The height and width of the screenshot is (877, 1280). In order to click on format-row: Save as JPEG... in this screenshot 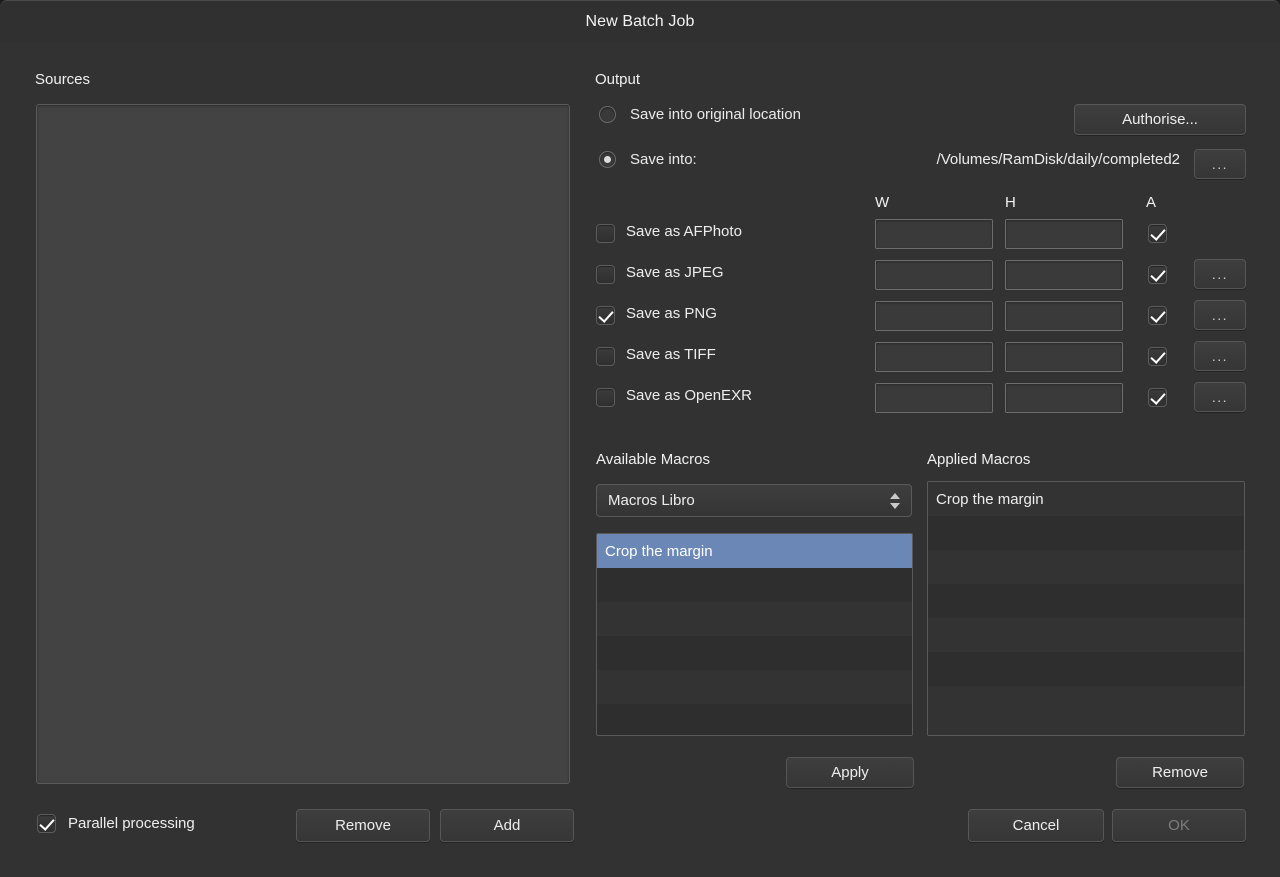, I will do `click(921, 275)`.